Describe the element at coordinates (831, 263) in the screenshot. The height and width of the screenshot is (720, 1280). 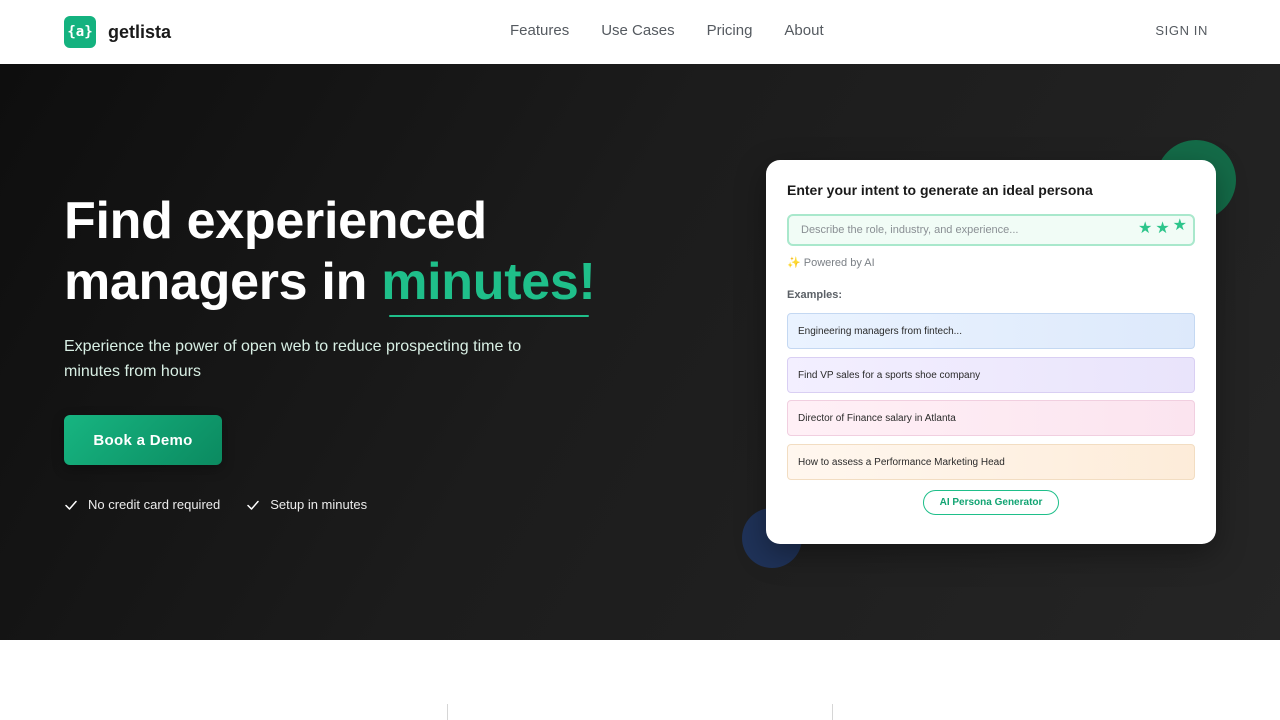
I see `powered-by-label: ✨ Powered by AI` at that location.